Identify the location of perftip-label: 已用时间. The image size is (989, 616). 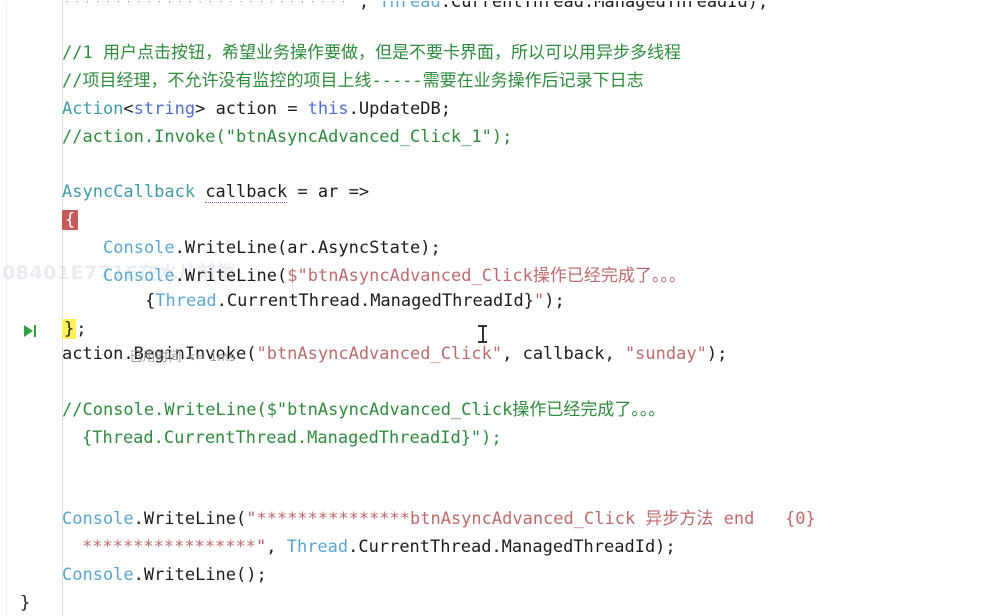
(155, 357).